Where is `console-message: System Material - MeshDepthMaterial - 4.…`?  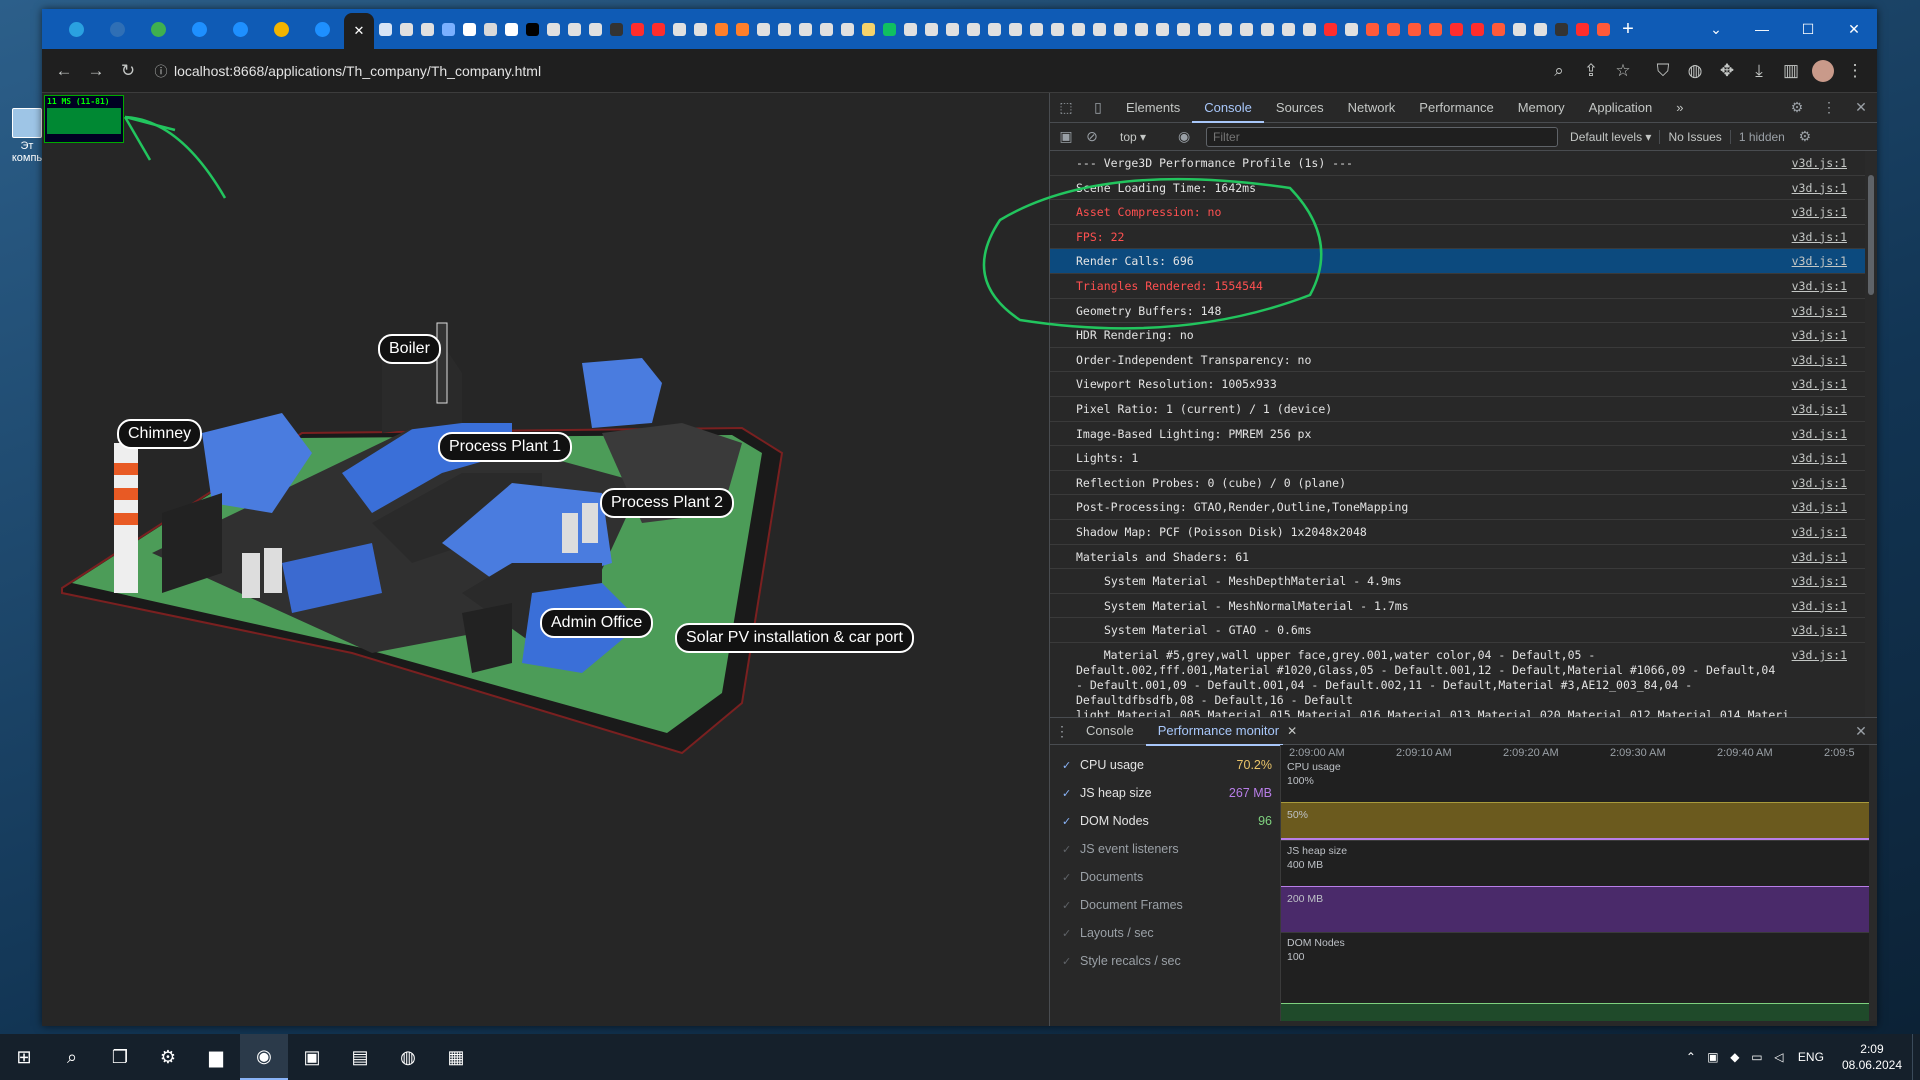 console-message: System Material - MeshDepthMaterial - 4.… is located at coordinates (1463, 581).